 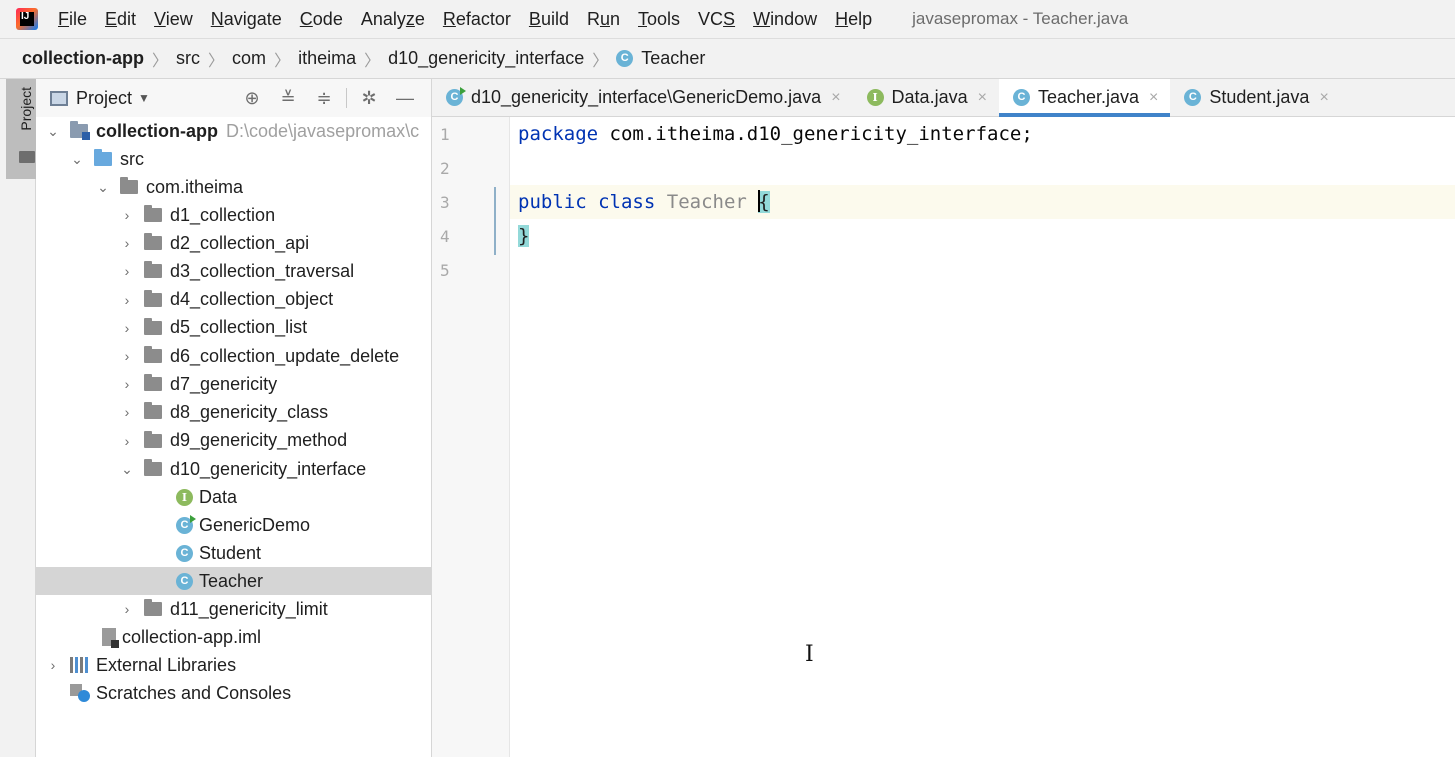 What do you see at coordinates (321, 19) in the screenshot?
I see `menu-code: Code` at bounding box center [321, 19].